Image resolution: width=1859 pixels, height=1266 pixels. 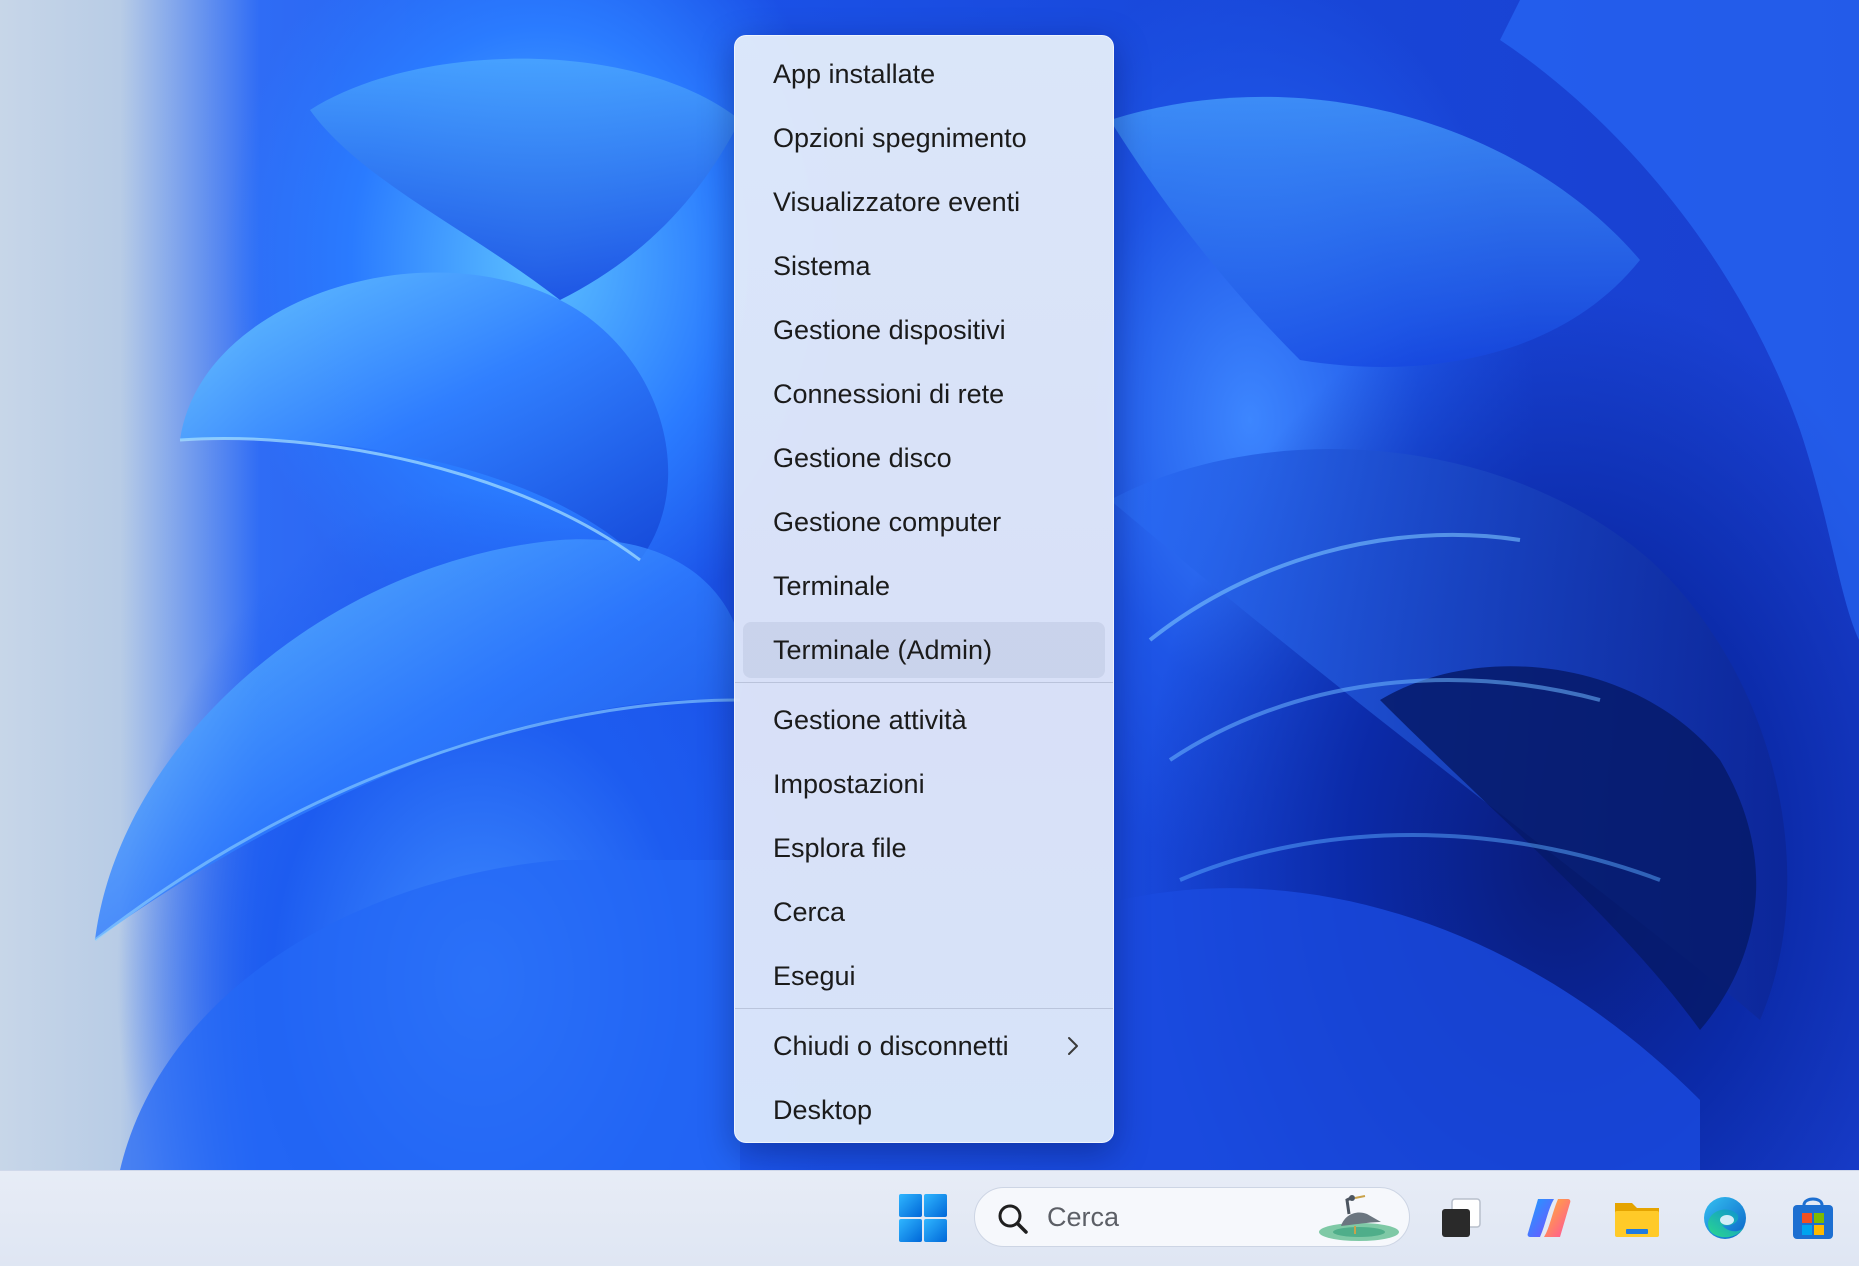 I want to click on windows-start-icon, so click(x=923, y=1218).